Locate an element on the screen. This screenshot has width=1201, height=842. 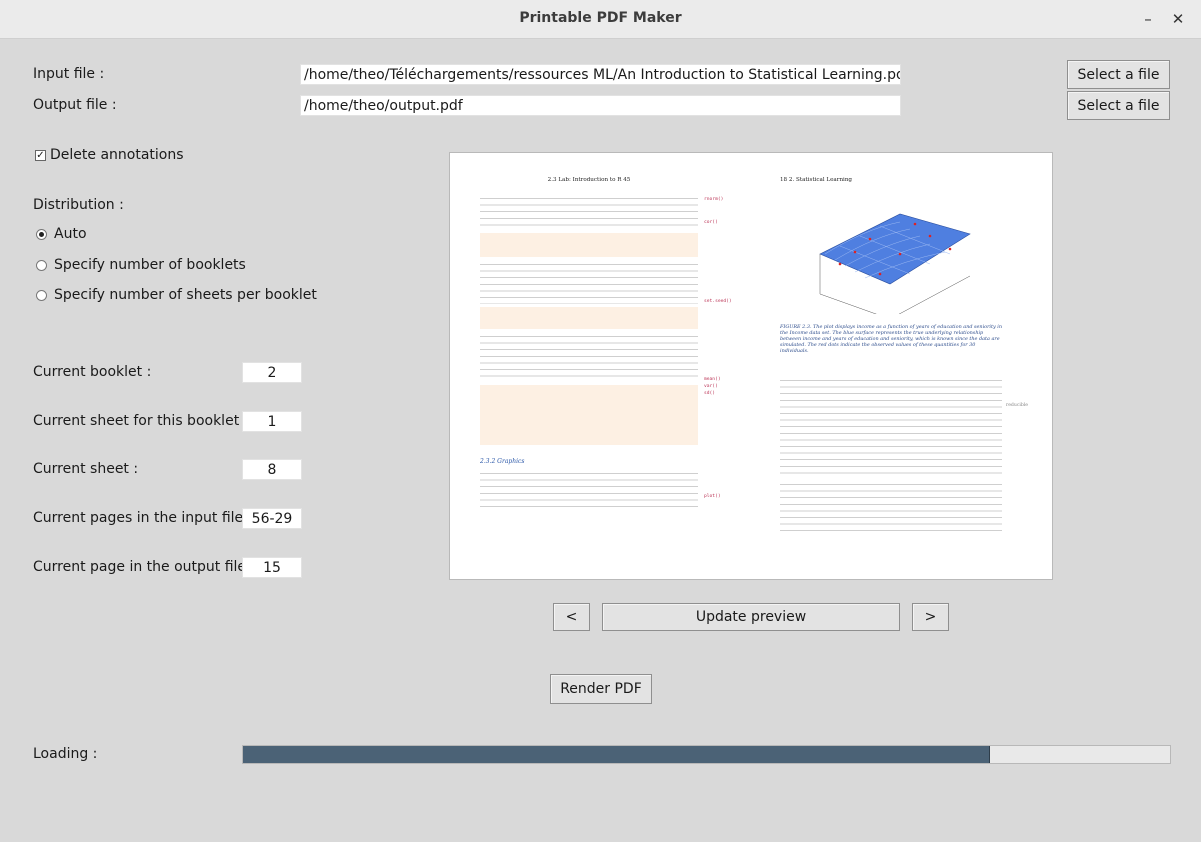
loading-progress-bar is located at coordinates (706, 754).